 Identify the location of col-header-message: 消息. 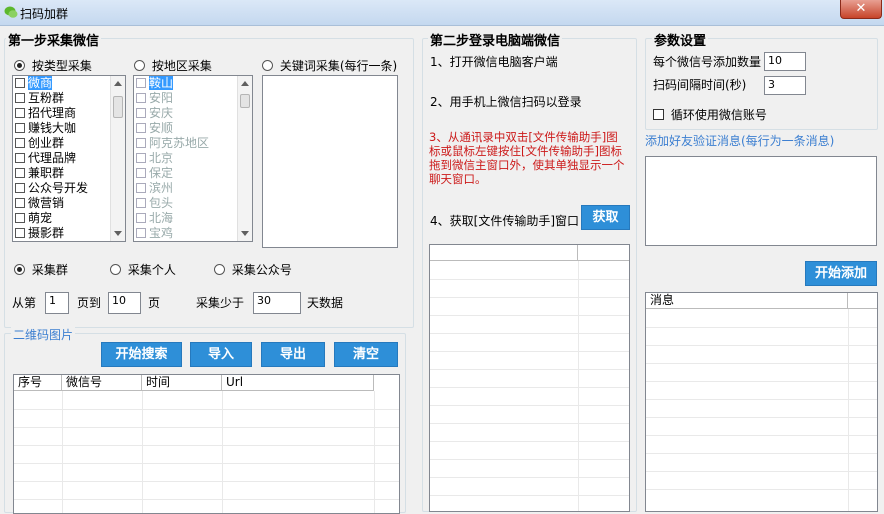
(747, 301).